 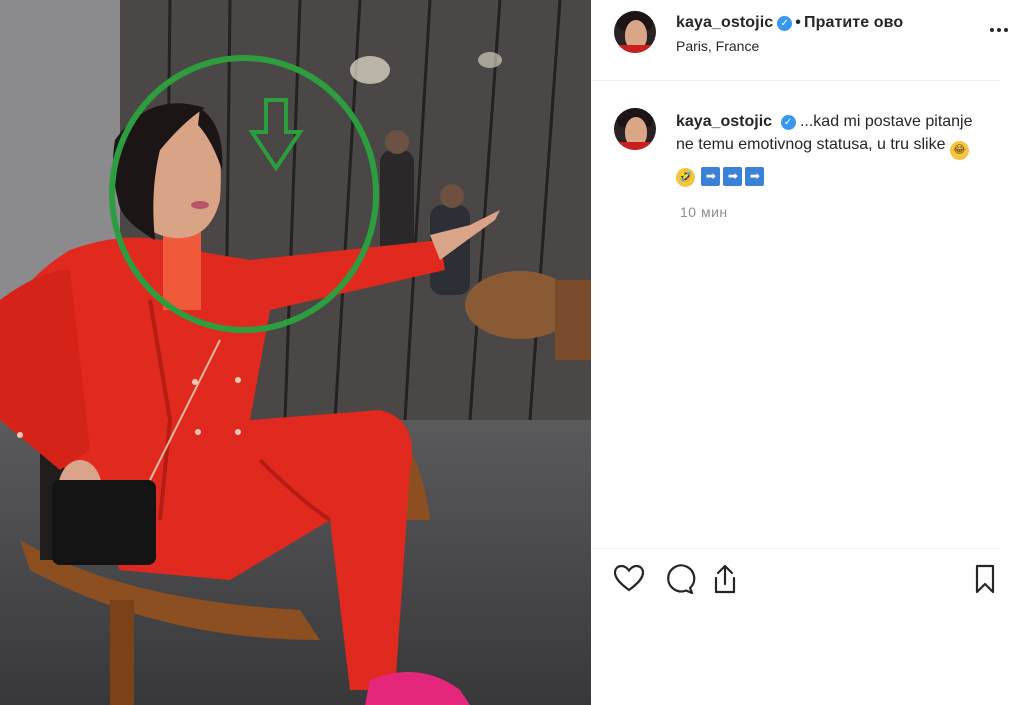 I want to click on laughing-emoji-icon: 😂, so click(x=959, y=150).